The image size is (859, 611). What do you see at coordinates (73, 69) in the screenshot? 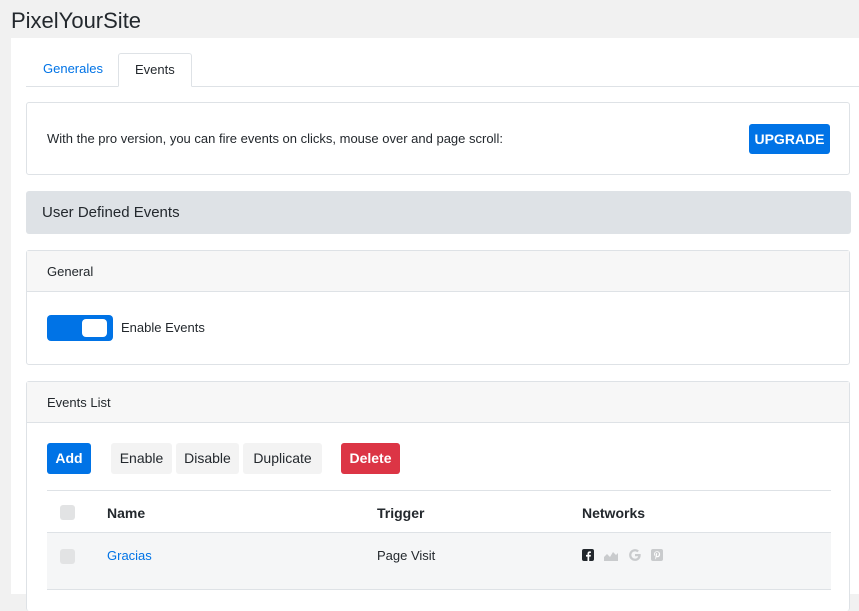
I see `tab-generales: Generales` at bounding box center [73, 69].